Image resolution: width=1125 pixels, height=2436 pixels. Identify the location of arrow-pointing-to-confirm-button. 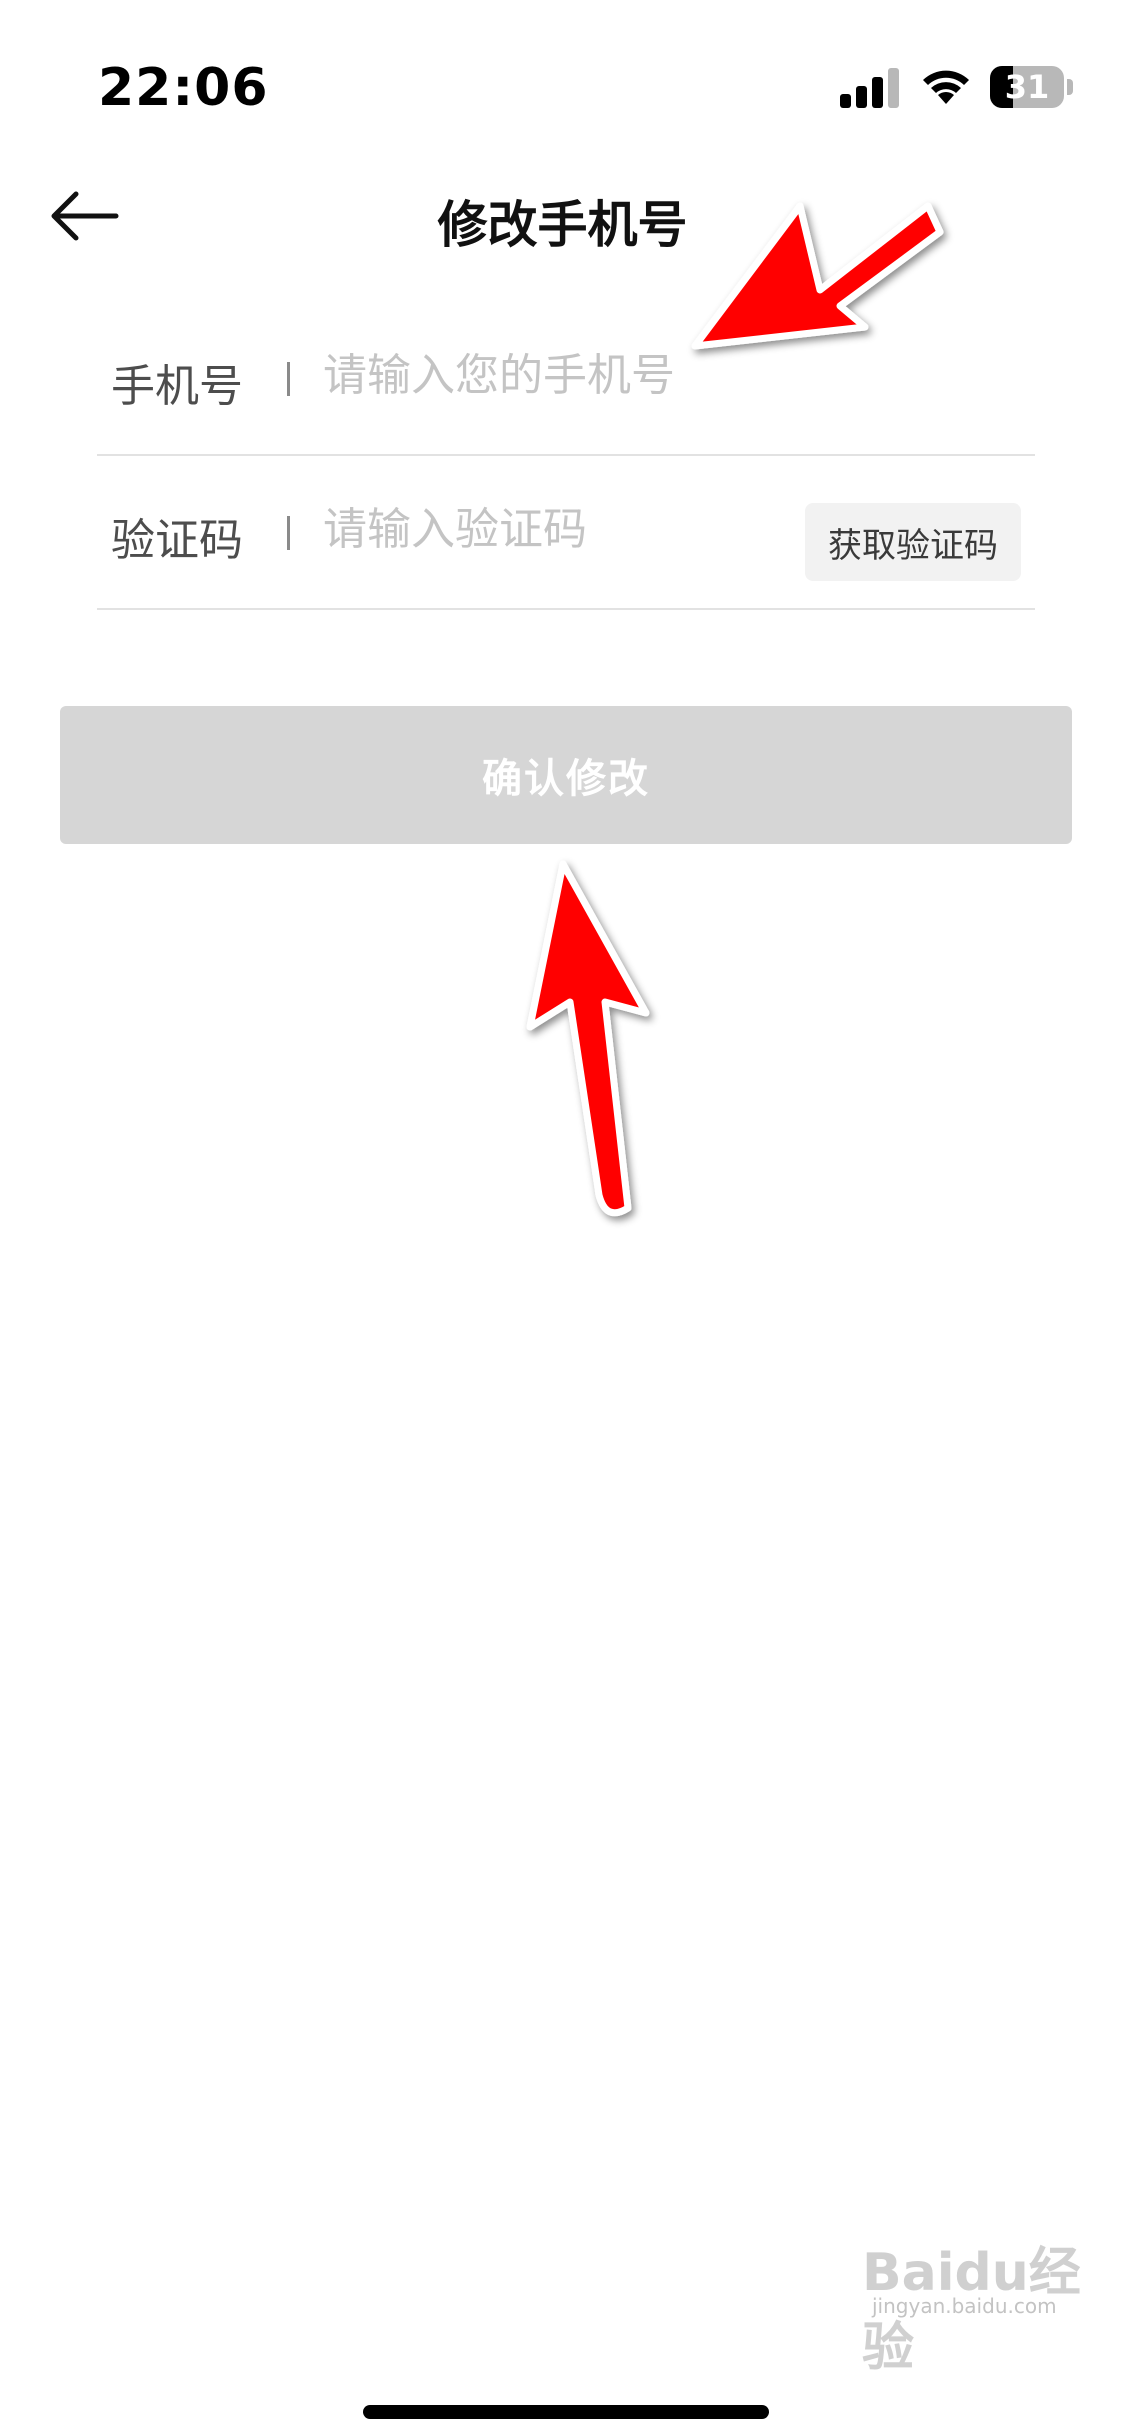
(588, 1038).